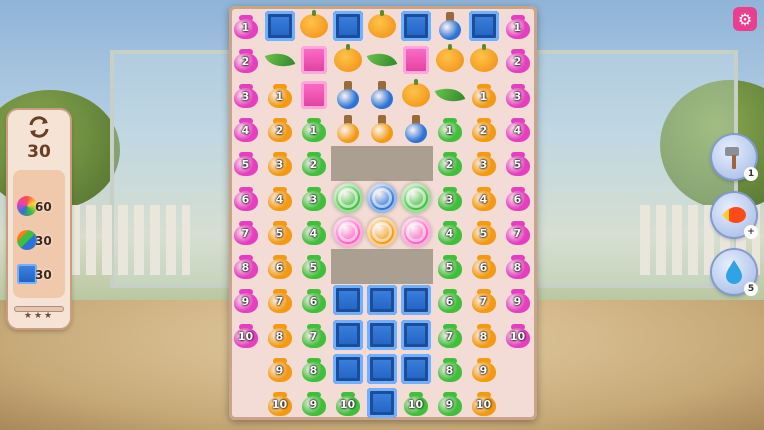 Image resolution: width=764 pixels, height=430 pixels. I want to click on water-drop-booster: 5, so click(735, 273).